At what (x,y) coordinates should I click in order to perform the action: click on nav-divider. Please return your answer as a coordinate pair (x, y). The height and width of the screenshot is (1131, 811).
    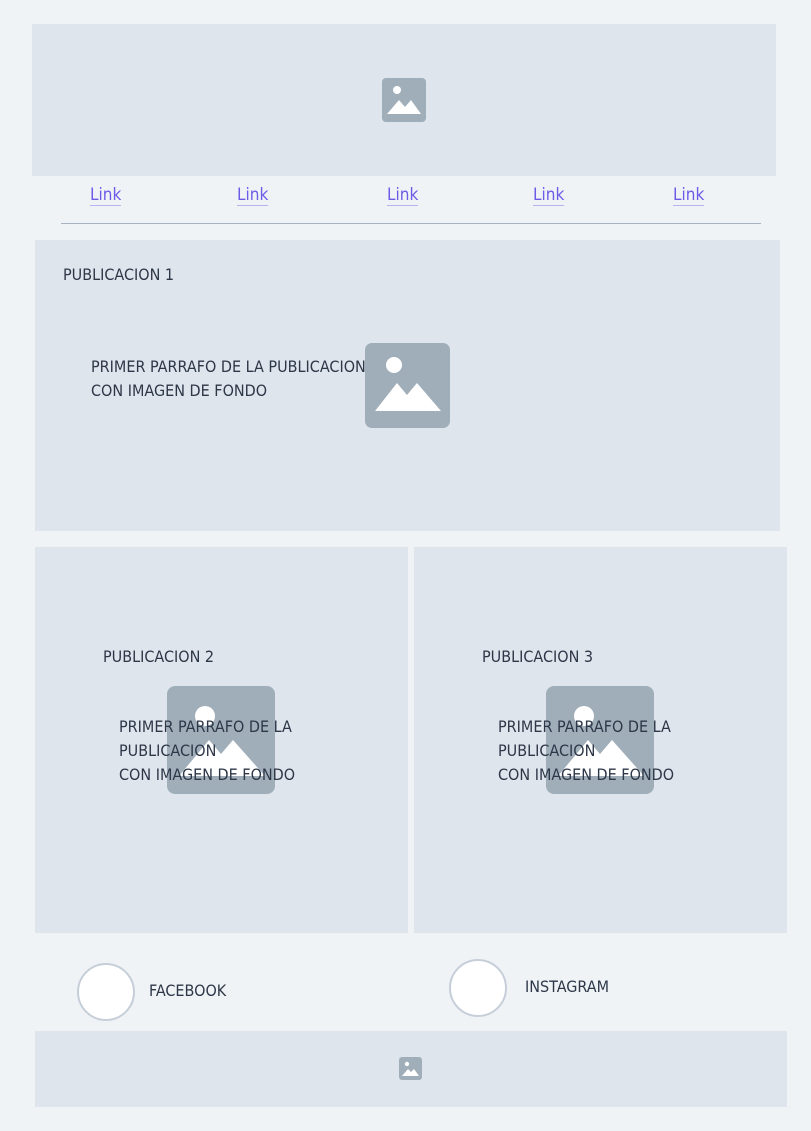
    Looking at the image, I should click on (411, 223).